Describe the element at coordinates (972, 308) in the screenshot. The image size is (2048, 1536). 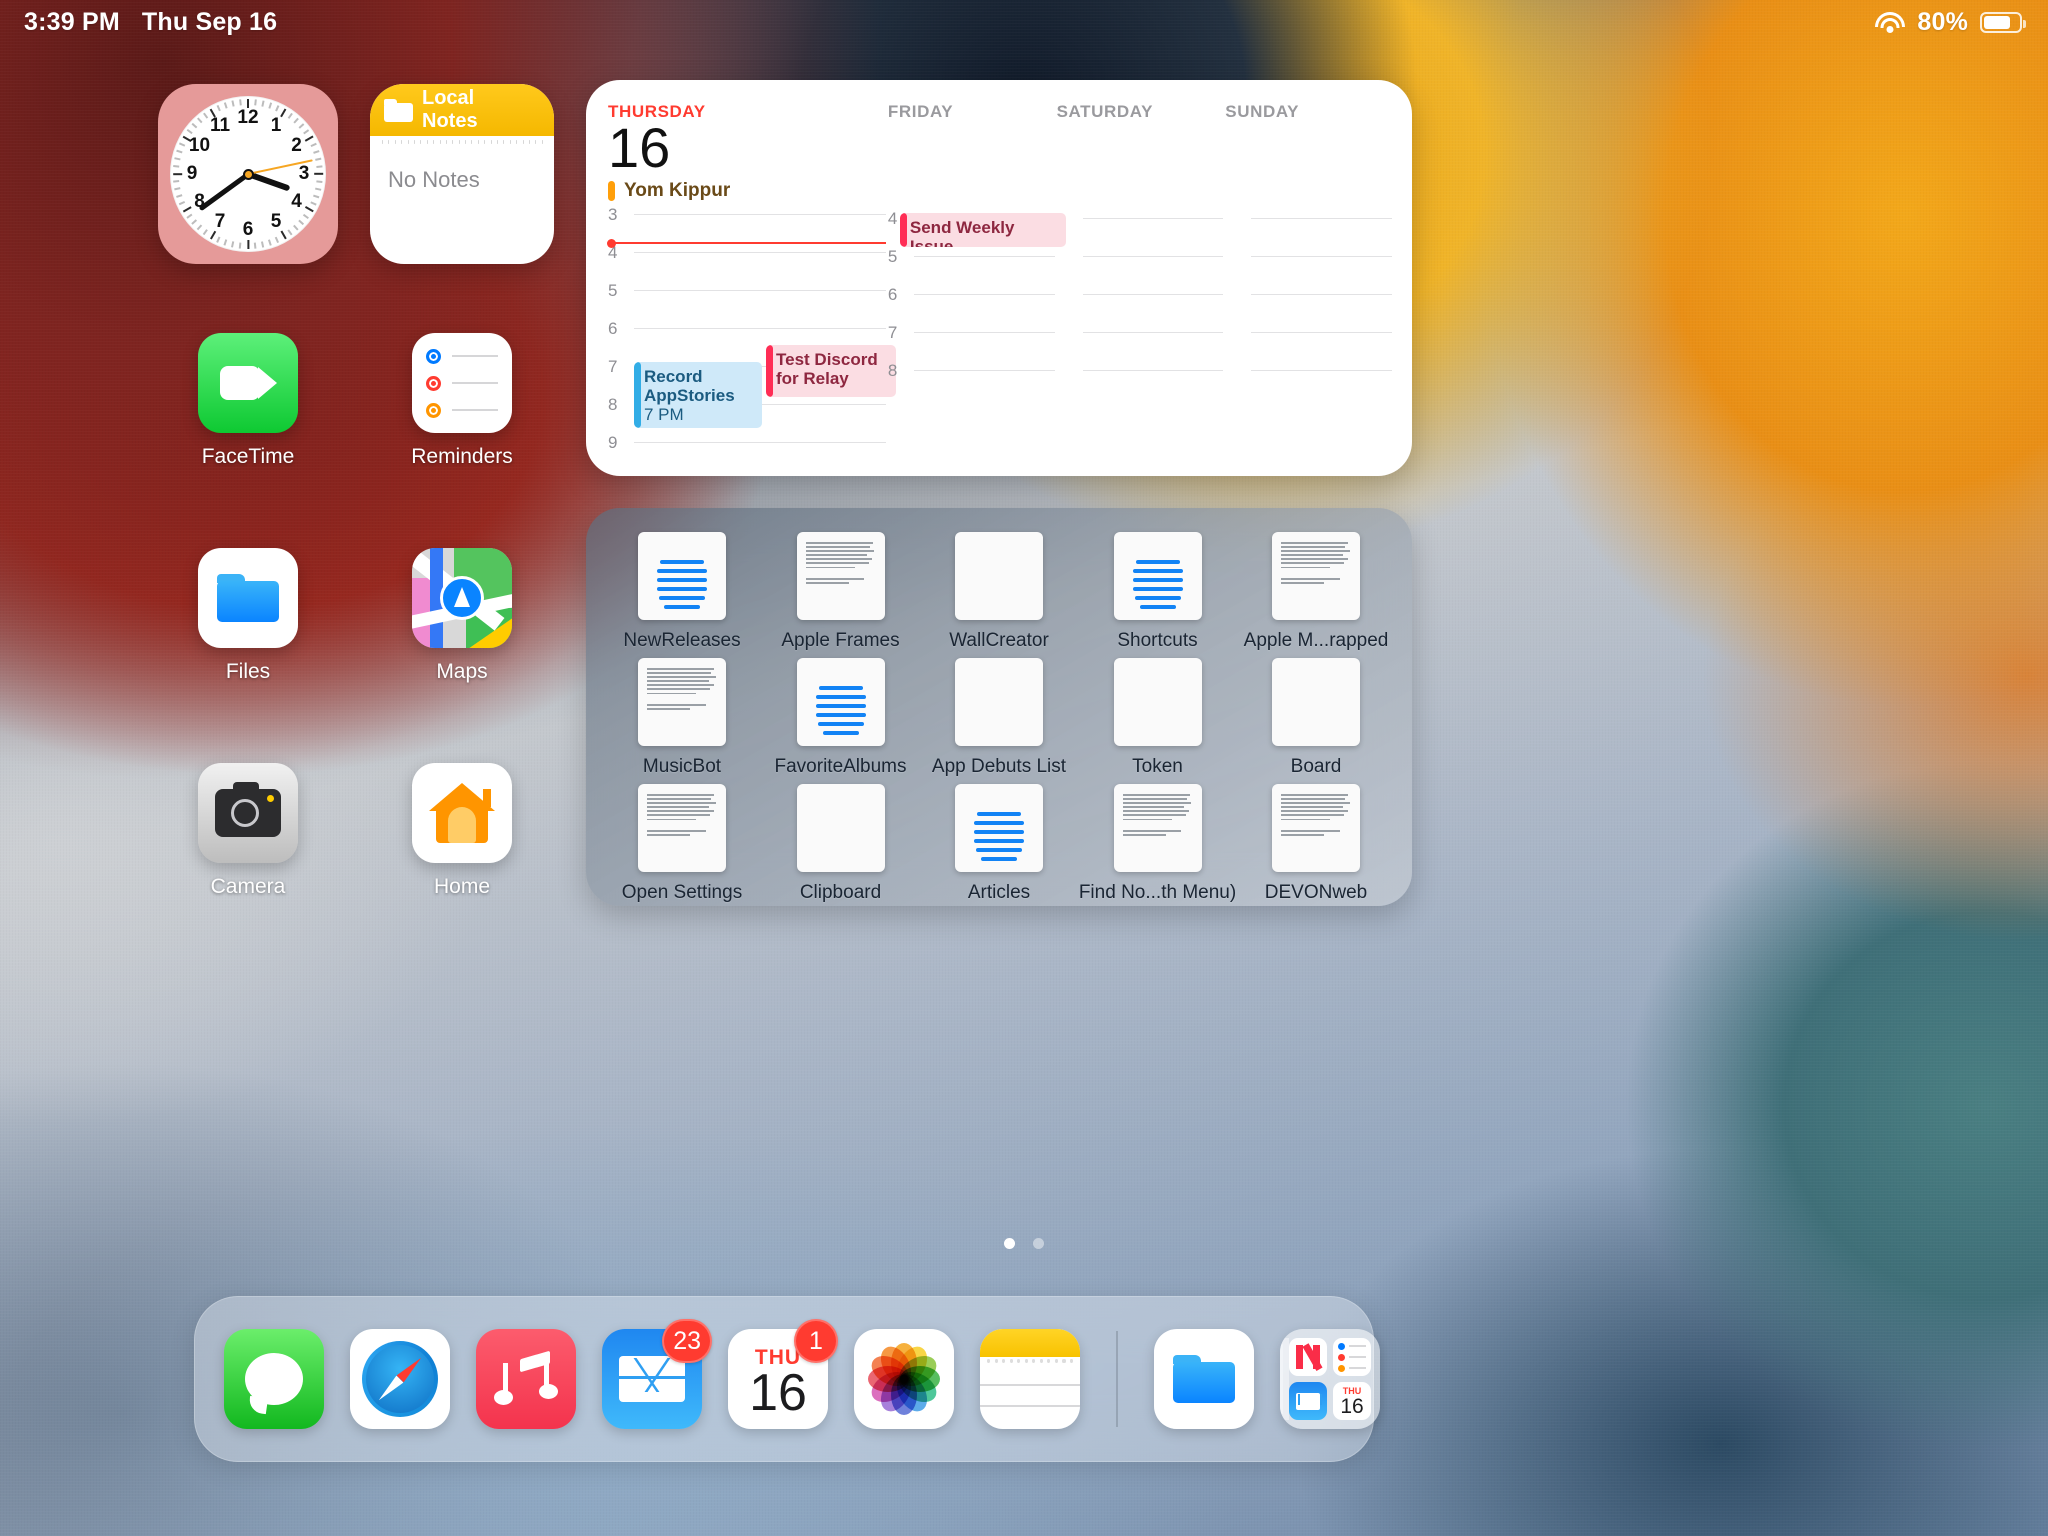
I see `calendar-hour-row: 6` at that location.